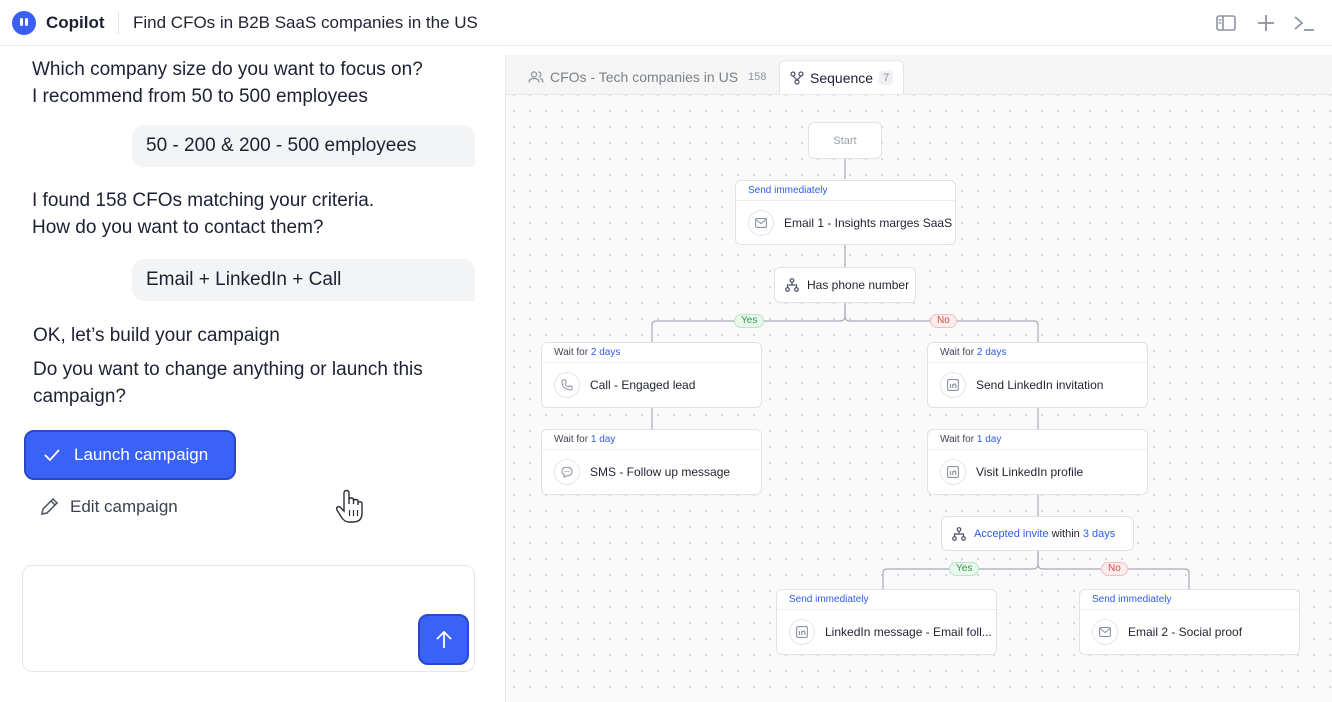  I want to click on edit-campaign-button: Edit campaign, so click(108, 507).